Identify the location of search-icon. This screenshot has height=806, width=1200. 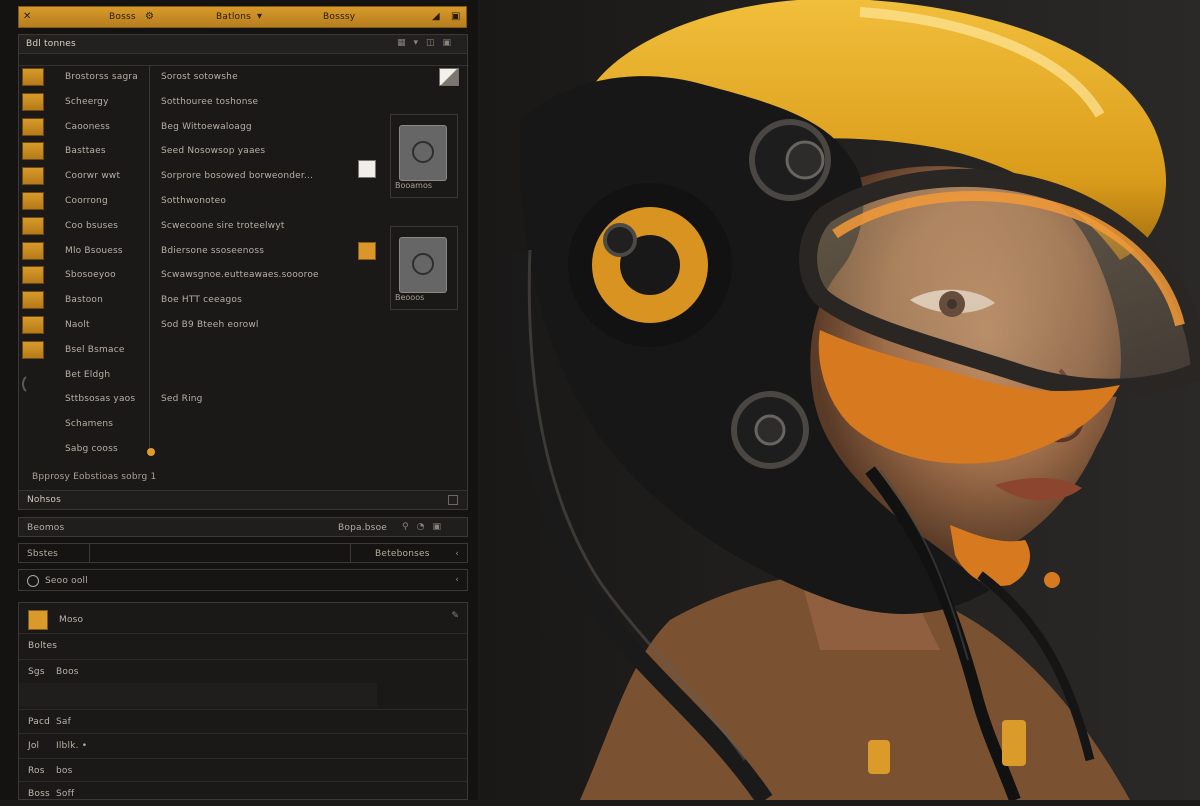
(33, 581).